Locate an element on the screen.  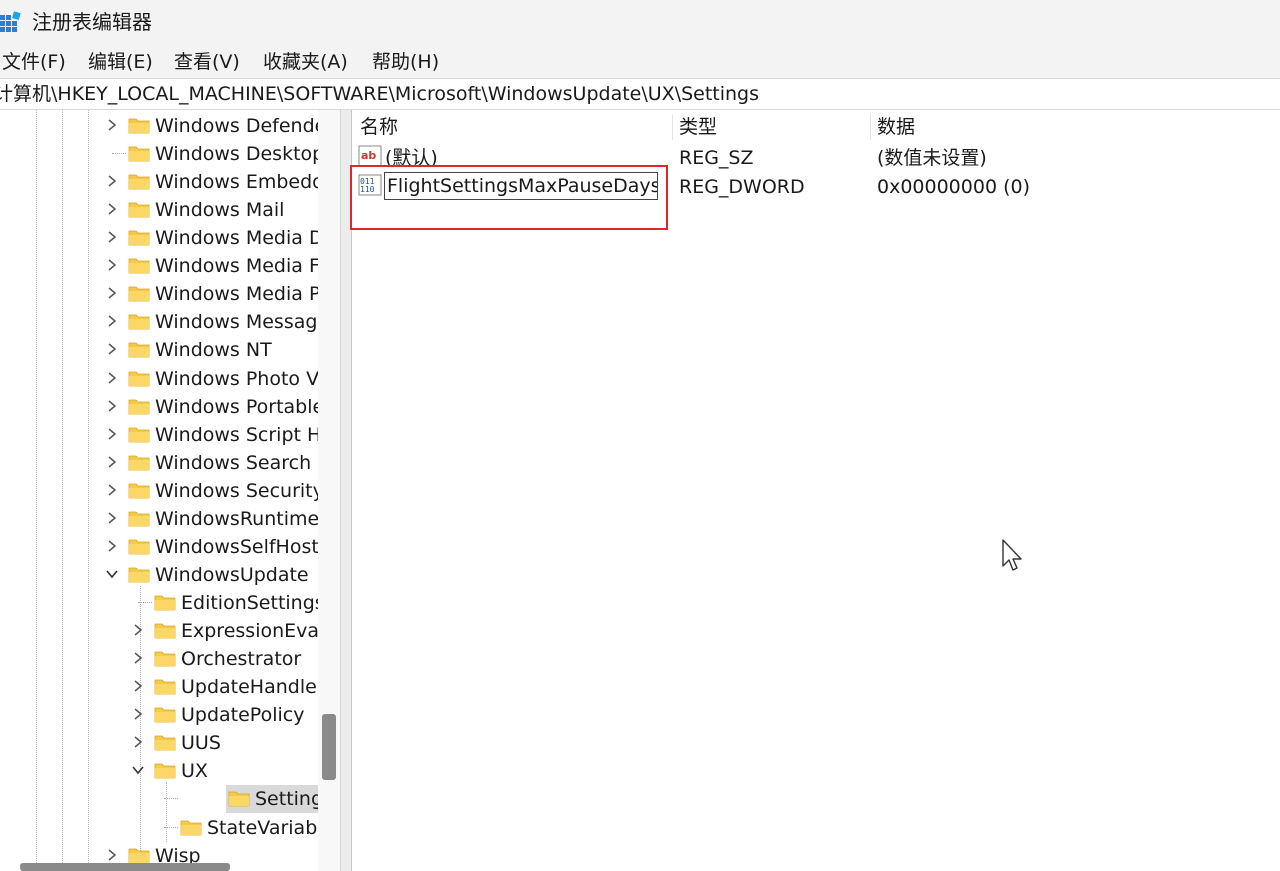
tree-item: Windows Desktop is located at coordinates (159, 154).